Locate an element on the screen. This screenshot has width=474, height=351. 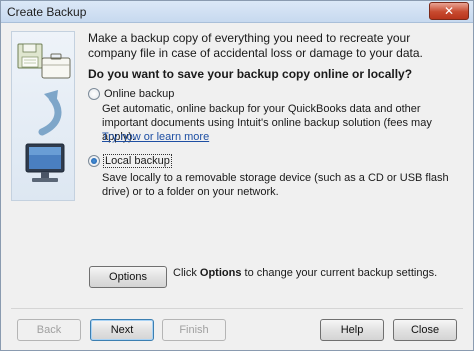
title-bar: Create Backup ✕ is located at coordinates (237, 12).